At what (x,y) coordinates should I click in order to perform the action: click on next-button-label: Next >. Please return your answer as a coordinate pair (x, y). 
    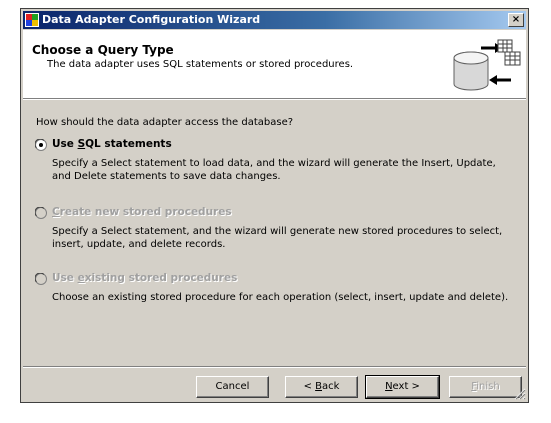
    Looking at the image, I should click on (402, 386).